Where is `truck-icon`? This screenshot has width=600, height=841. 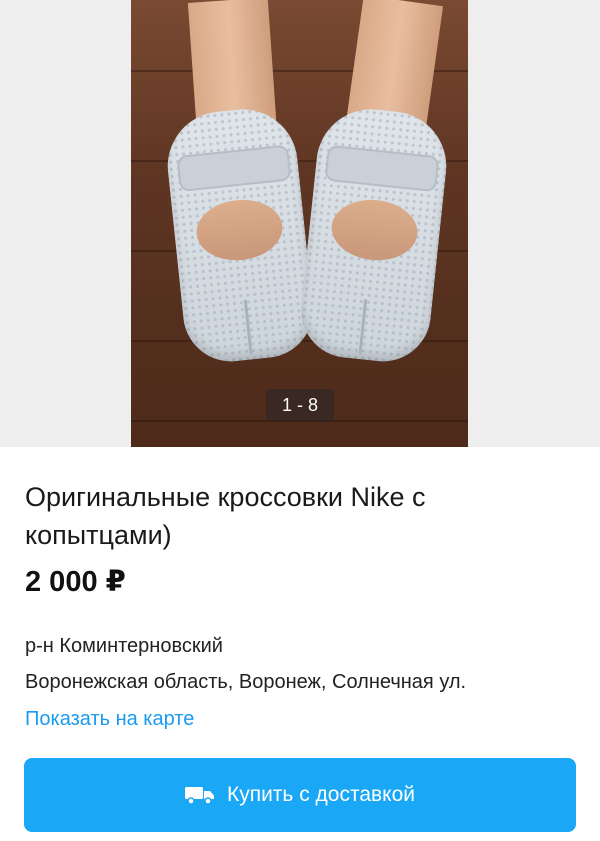
truck-icon is located at coordinates (199, 796).